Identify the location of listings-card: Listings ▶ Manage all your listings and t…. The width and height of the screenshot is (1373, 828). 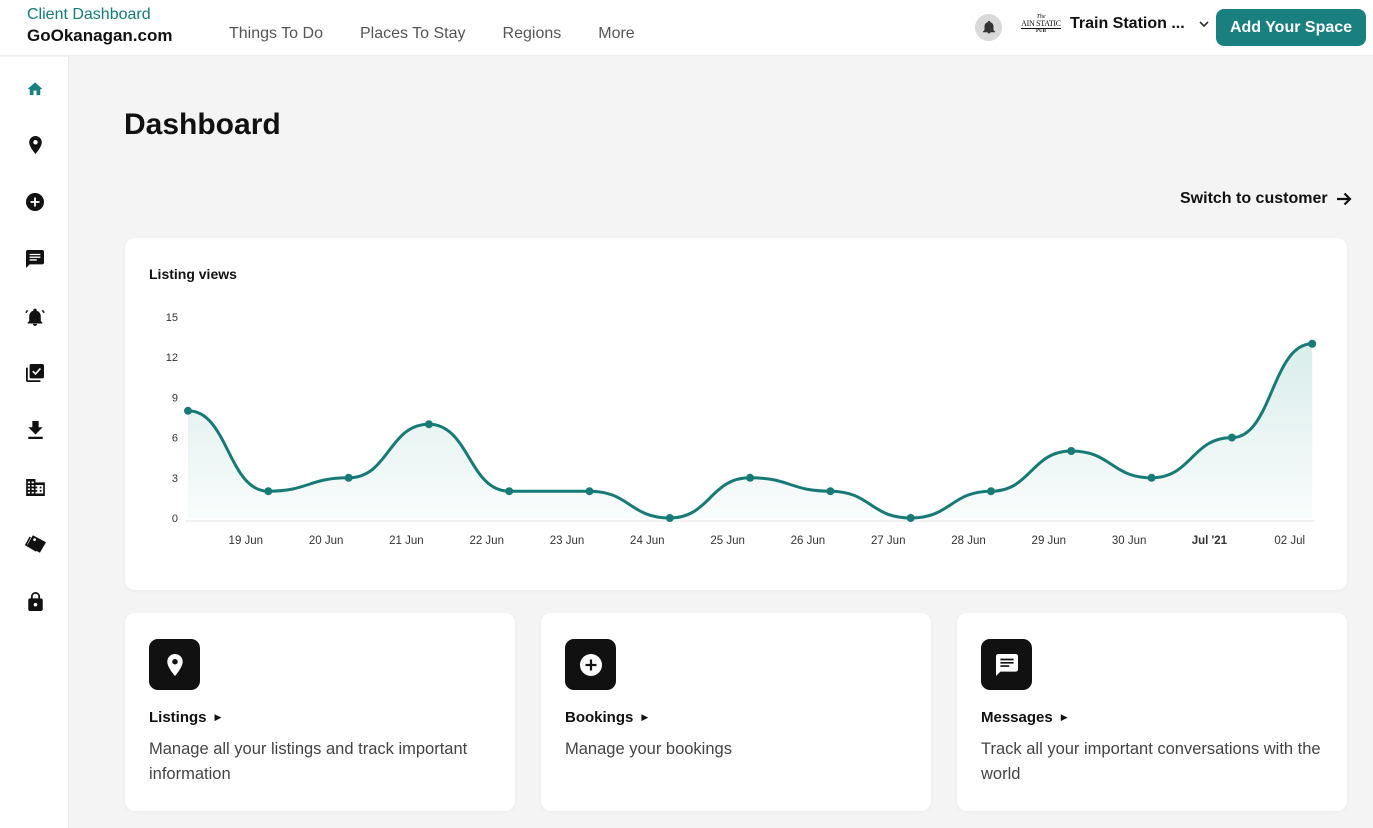
(320, 712).